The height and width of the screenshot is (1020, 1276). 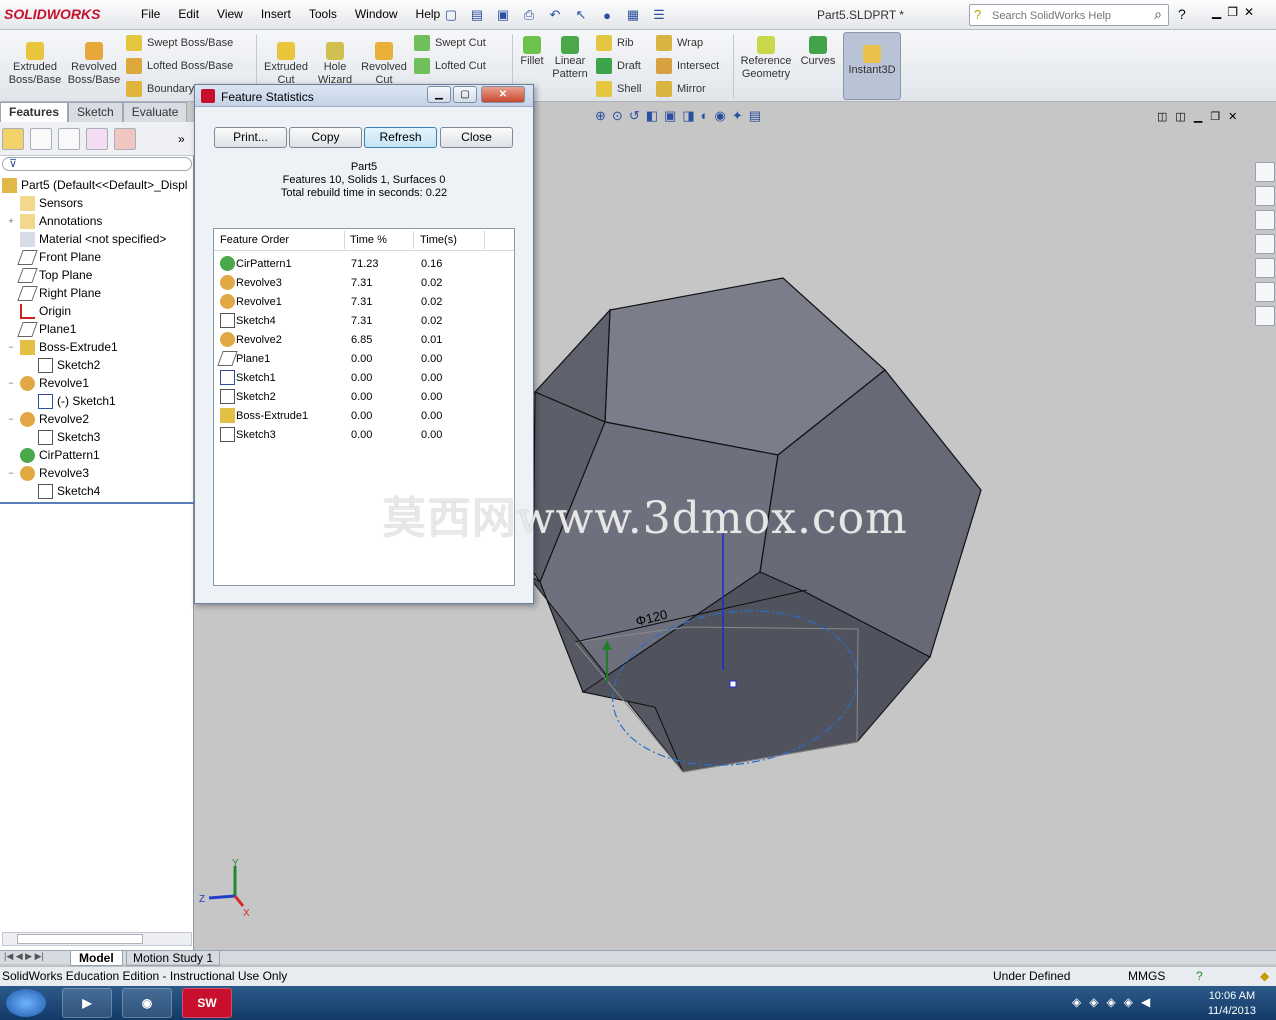 I want to click on property-manager-icon, so click(x=41, y=139).